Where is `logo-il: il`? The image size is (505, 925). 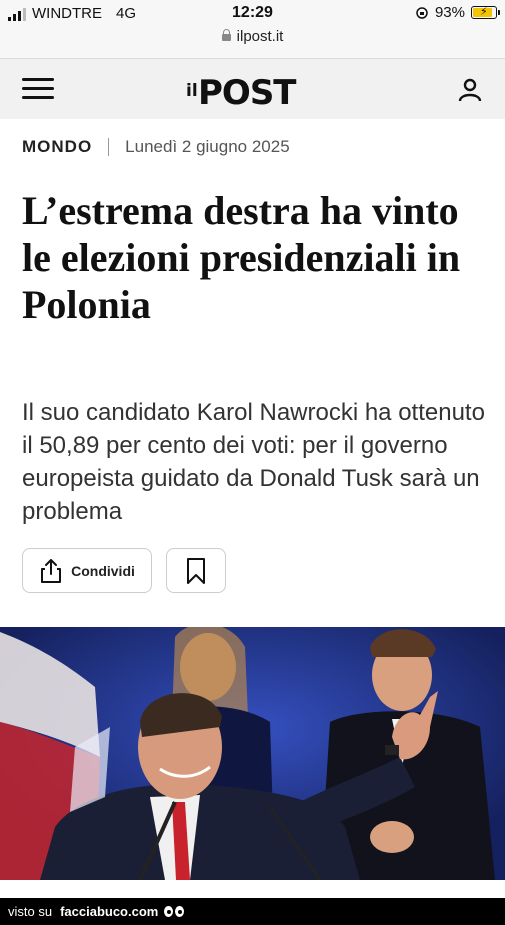
logo-il: il is located at coordinates (192, 91).